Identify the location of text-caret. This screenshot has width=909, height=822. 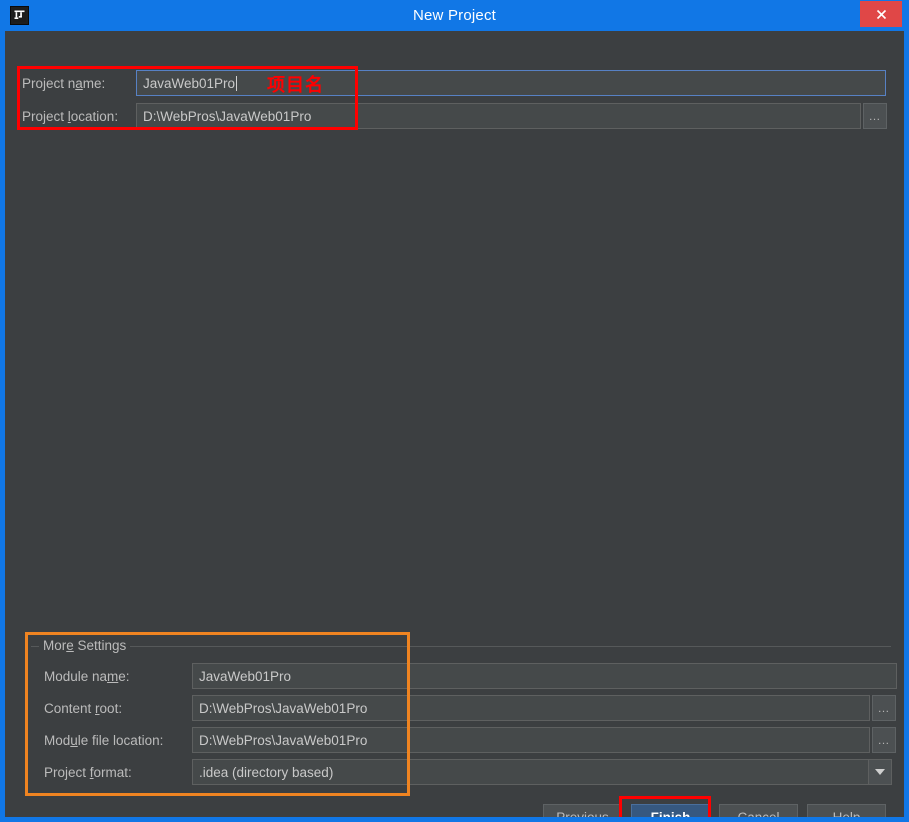
(237, 83).